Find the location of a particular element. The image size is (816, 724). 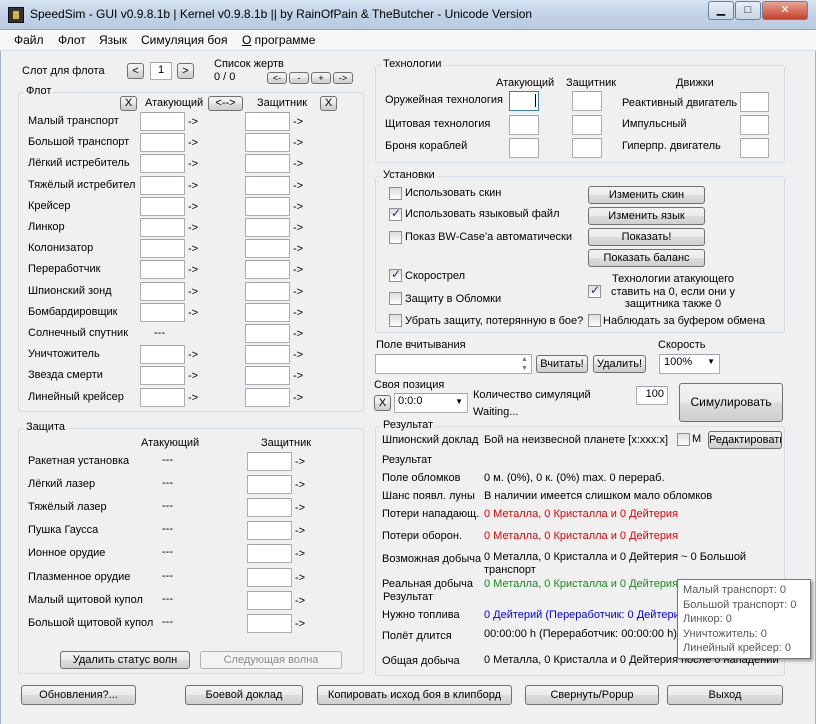

def-debris-checkbox is located at coordinates (395, 298).